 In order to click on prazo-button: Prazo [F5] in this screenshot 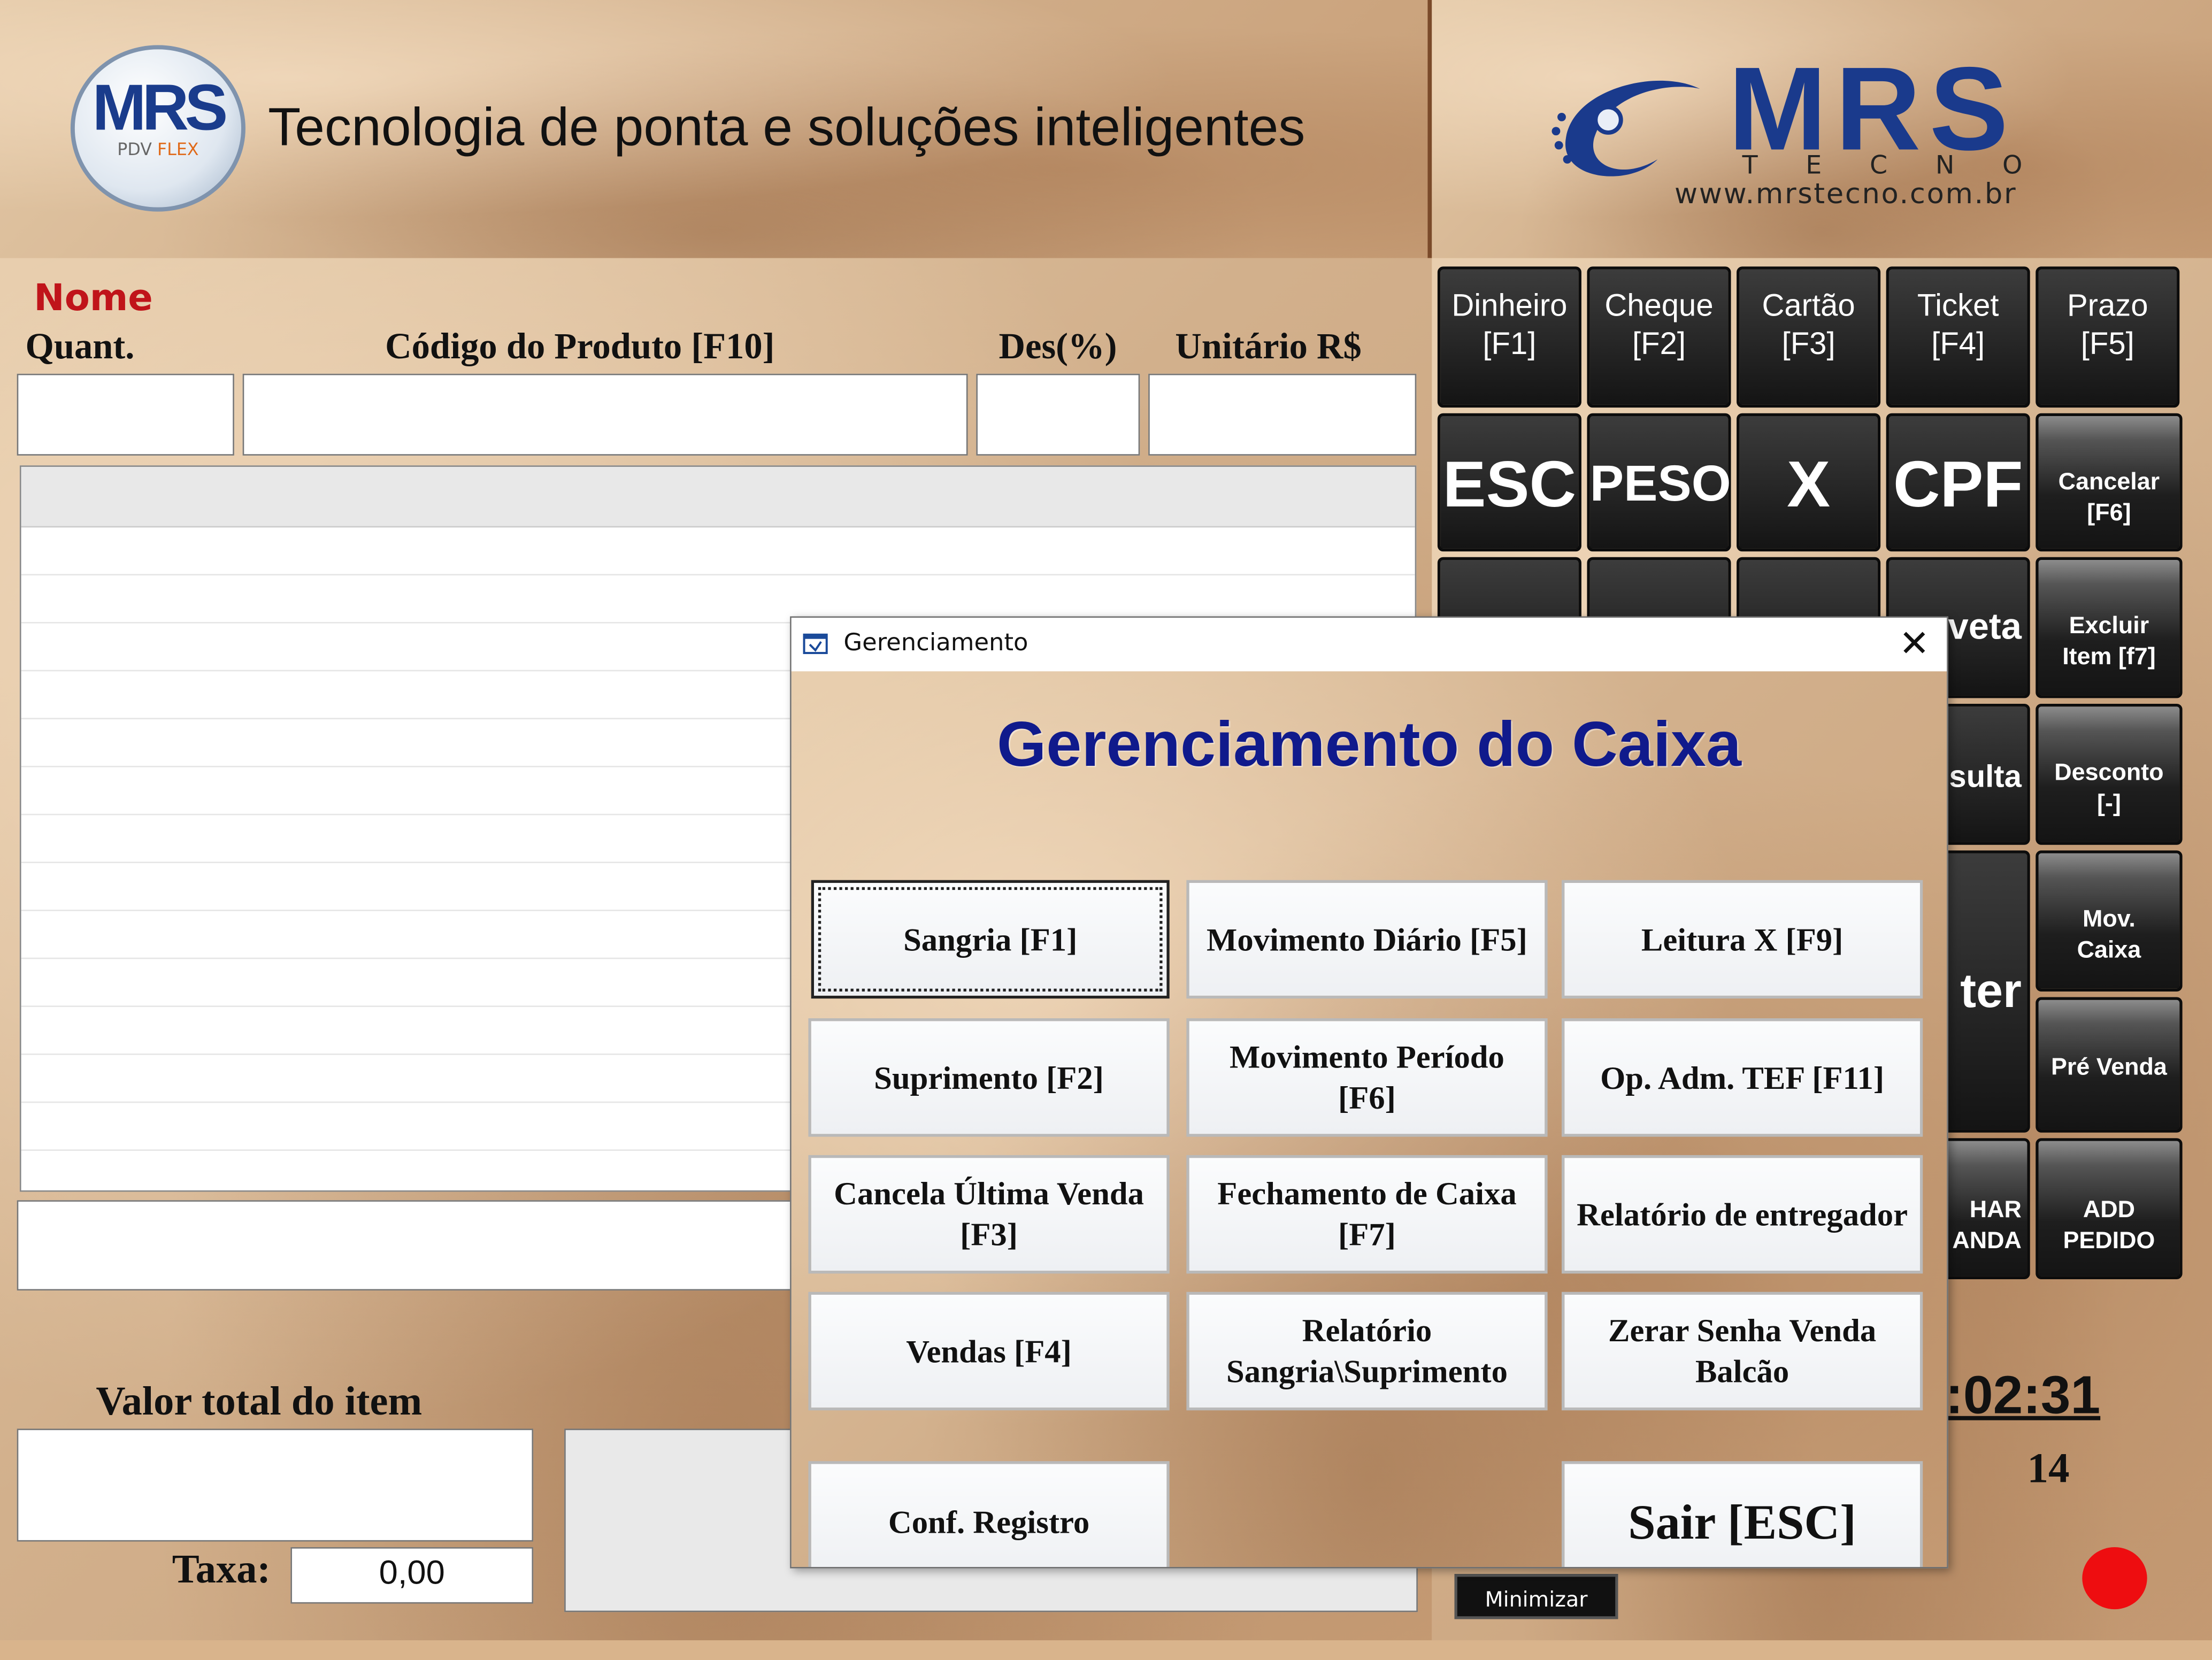, I will do `click(2108, 337)`.